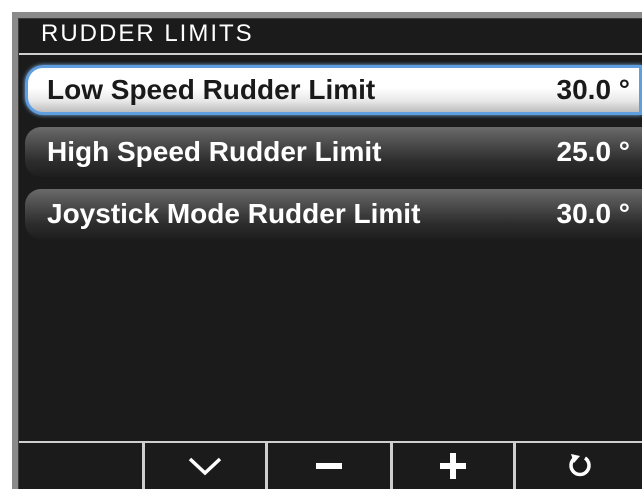 The image size is (642, 489). Describe the element at coordinates (234, 213) in the screenshot. I see `setting-label: Joystick Mode Rudder Limit` at that location.